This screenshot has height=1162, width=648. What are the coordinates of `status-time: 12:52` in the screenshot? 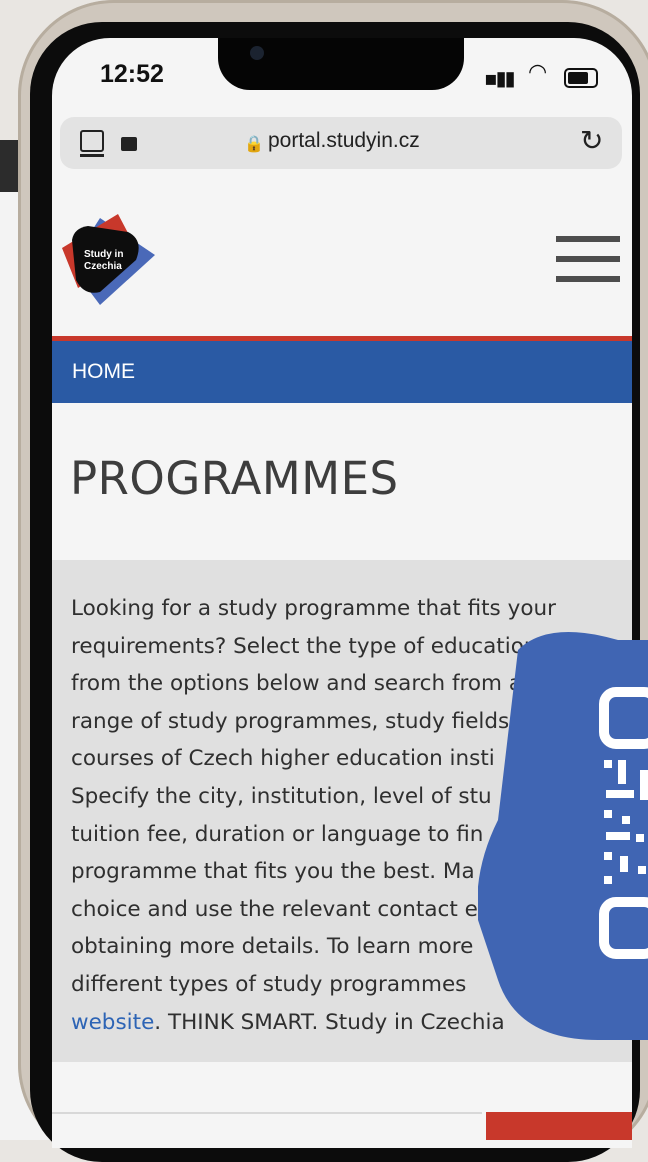 It's located at (132, 74).